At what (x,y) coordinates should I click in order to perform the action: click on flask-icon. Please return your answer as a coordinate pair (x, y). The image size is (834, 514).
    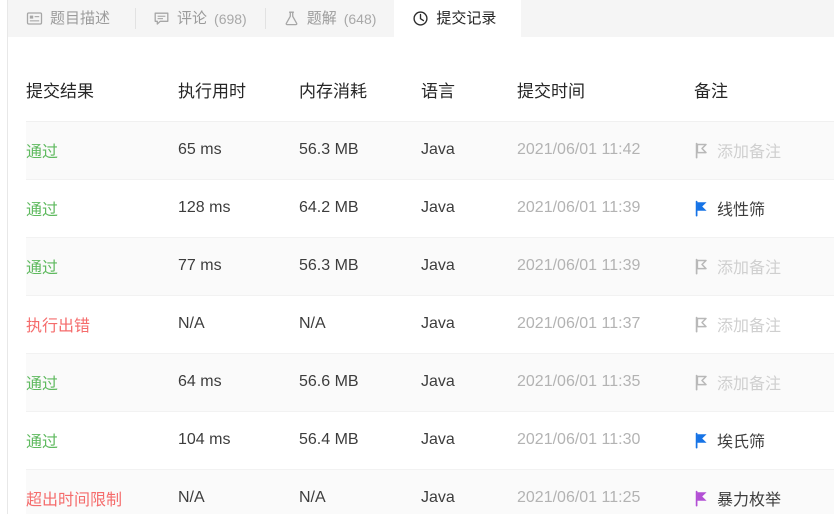
    Looking at the image, I should click on (291, 18).